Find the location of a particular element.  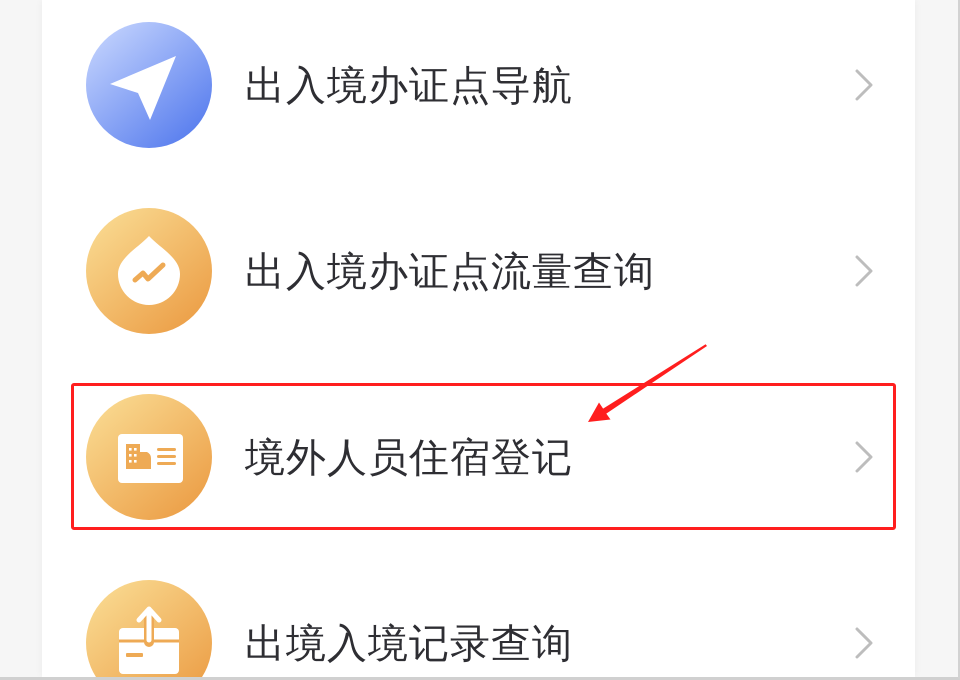

trend-drop-icon is located at coordinates (149, 271).